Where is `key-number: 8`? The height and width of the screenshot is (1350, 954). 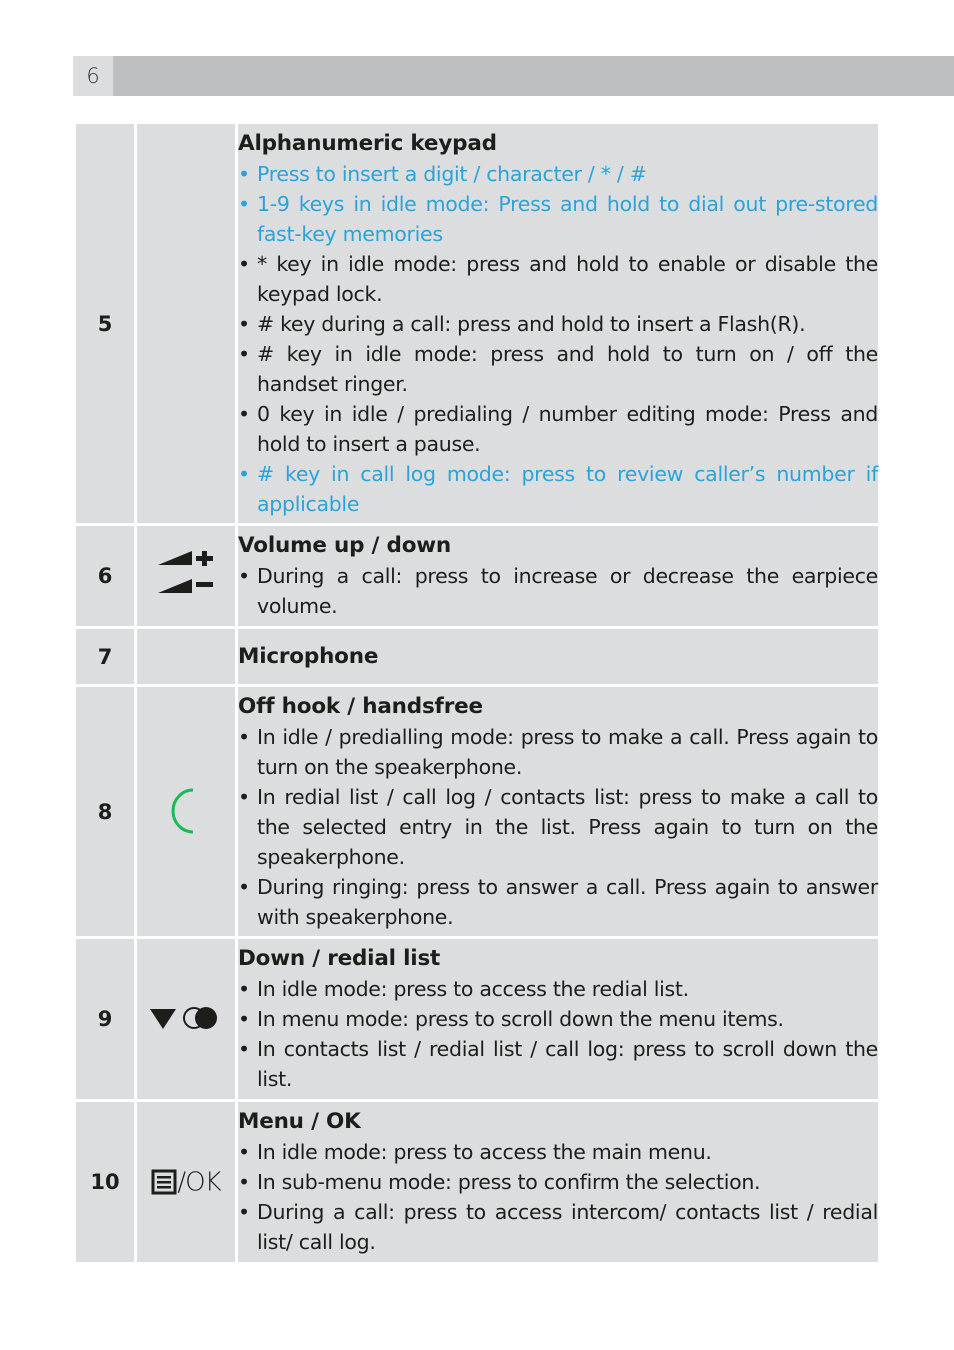
key-number: 8 is located at coordinates (105, 811).